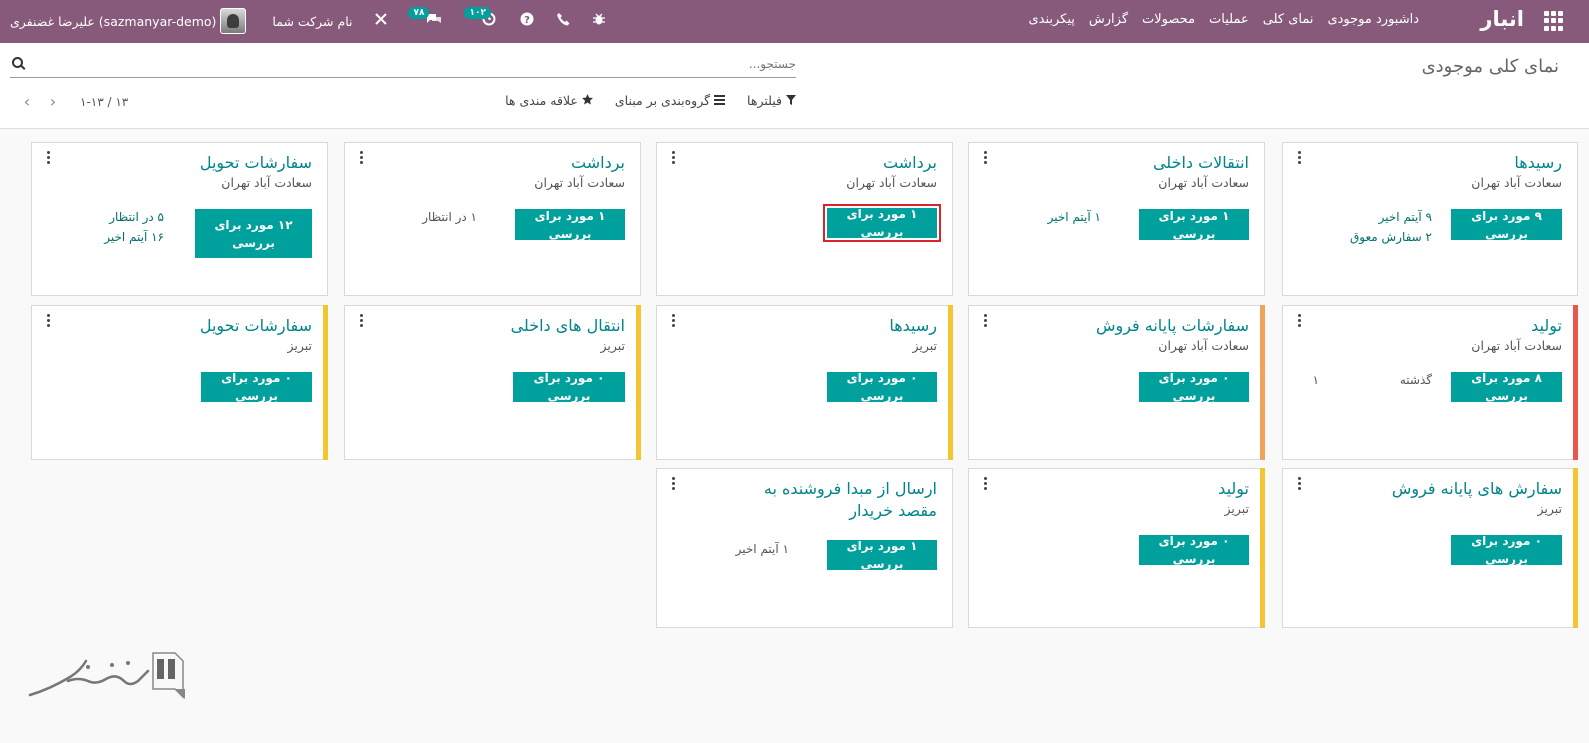 The image size is (1589, 743). Describe the element at coordinates (599, 21) in the screenshot. I see `bug-icon` at that location.